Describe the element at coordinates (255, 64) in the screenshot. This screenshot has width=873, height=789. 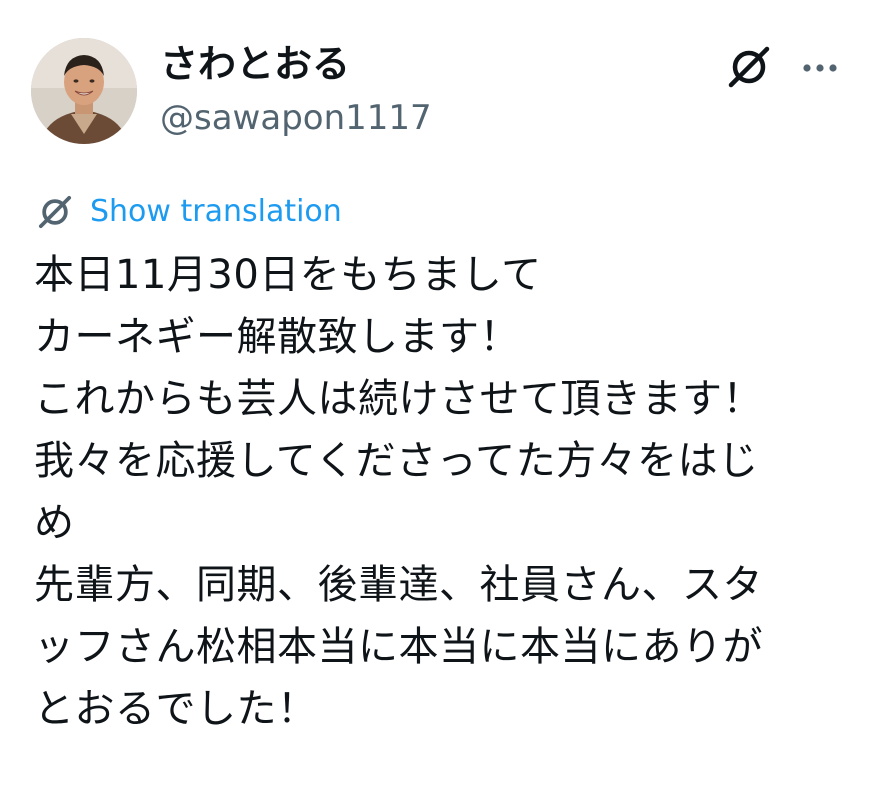
I see `author-display-name: さわとおる` at that location.